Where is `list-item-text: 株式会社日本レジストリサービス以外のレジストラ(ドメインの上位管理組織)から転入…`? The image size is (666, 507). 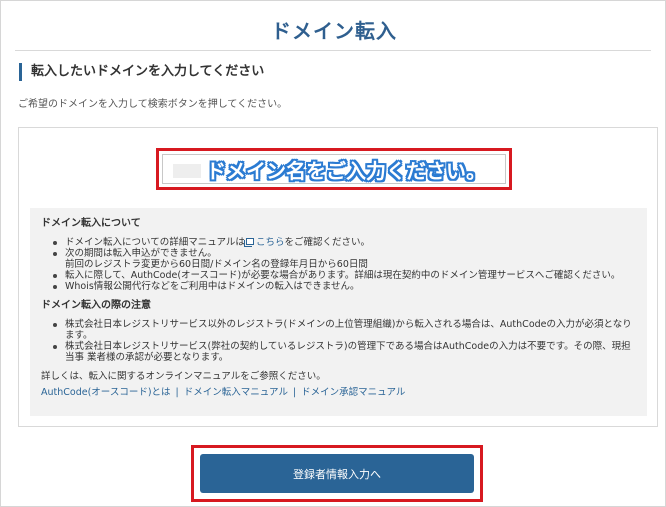
list-item-text: 株式会社日本レジストリサービス以外のレジストラ(ドメインの上位管理組織)から転入… is located at coordinates (348, 330).